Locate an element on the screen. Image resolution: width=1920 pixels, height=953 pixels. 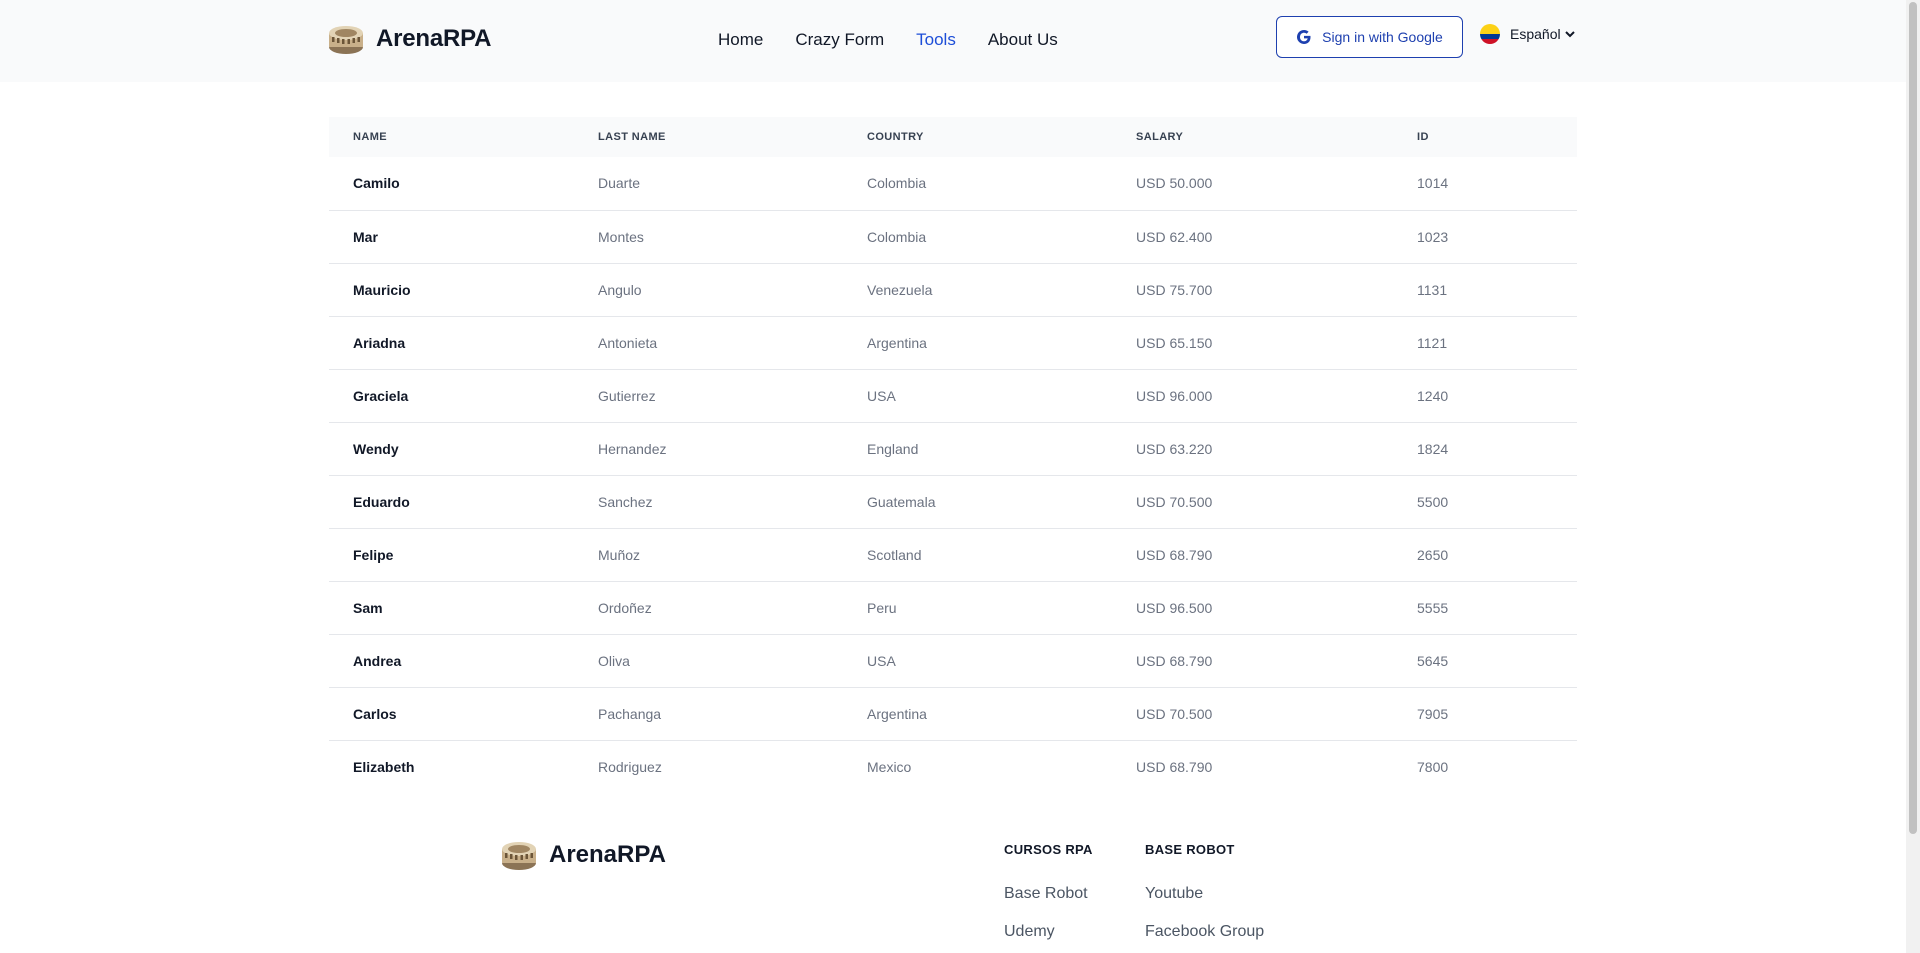
cell-last-name: Oliva is located at coordinates (614, 660).